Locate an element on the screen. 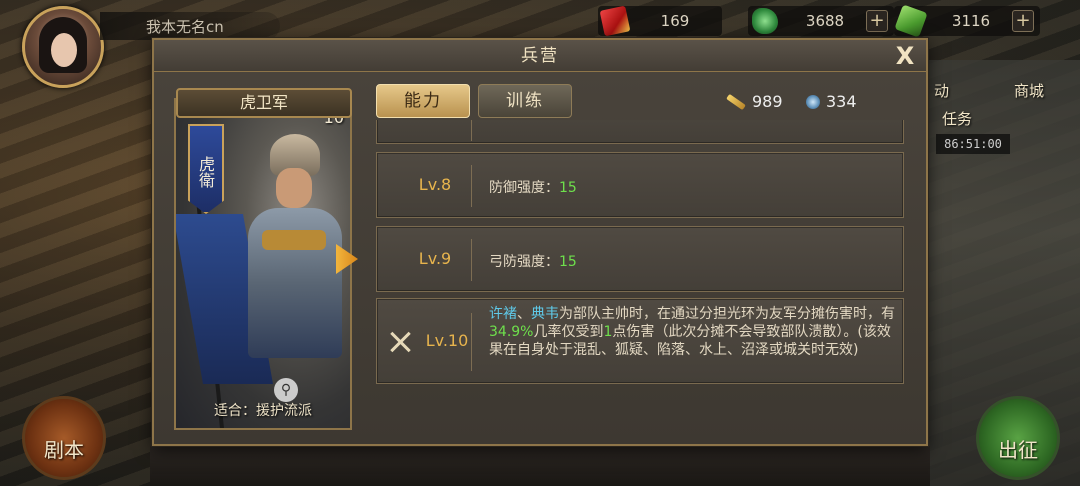  resource-value: 169 is located at coordinates (675, 21).